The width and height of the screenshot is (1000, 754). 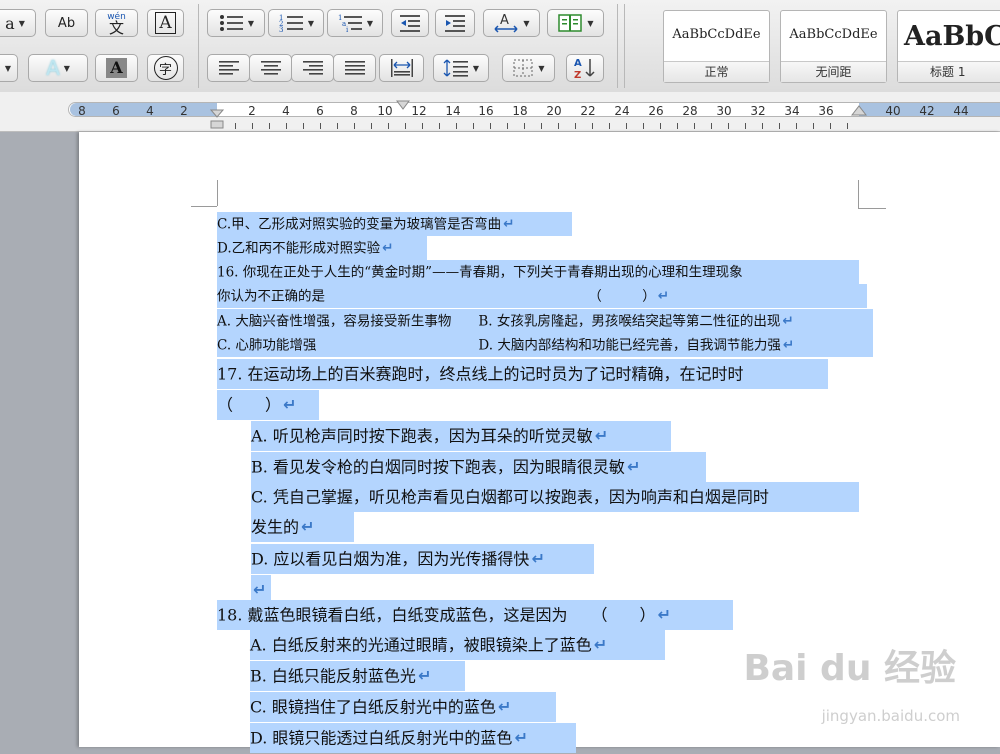 I want to click on first-line-indent-marker, so click(x=217, y=119).